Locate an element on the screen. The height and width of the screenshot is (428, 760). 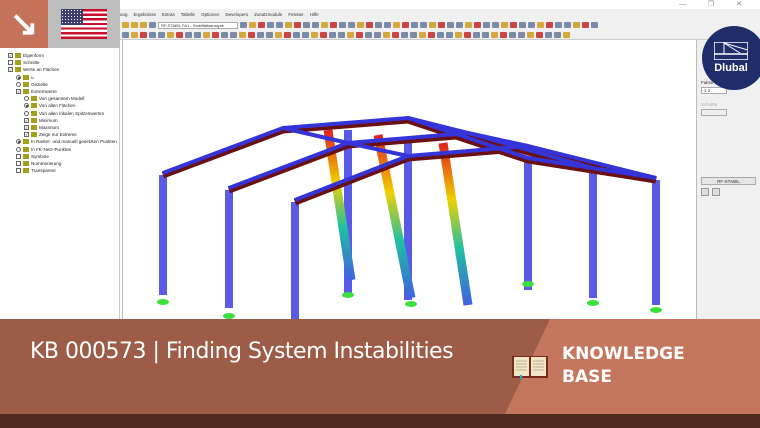
edit-icon is located at coordinates (705, 192).